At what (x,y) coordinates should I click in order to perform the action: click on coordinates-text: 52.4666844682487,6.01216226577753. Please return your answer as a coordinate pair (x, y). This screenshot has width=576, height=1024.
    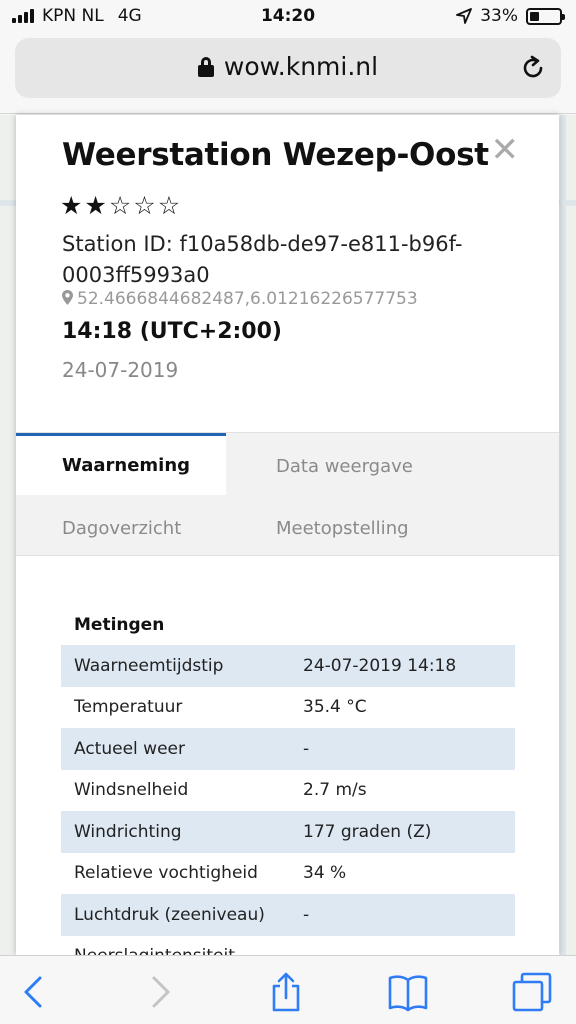
    Looking at the image, I should click on (247, 299).